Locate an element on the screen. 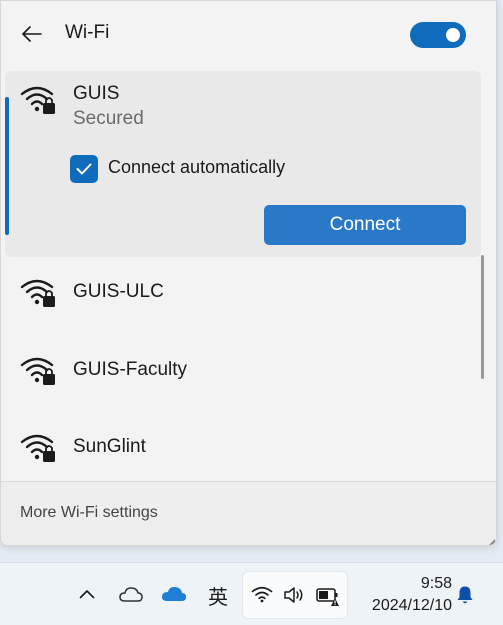  quick-settings-button is located at coordinates (295, 595).